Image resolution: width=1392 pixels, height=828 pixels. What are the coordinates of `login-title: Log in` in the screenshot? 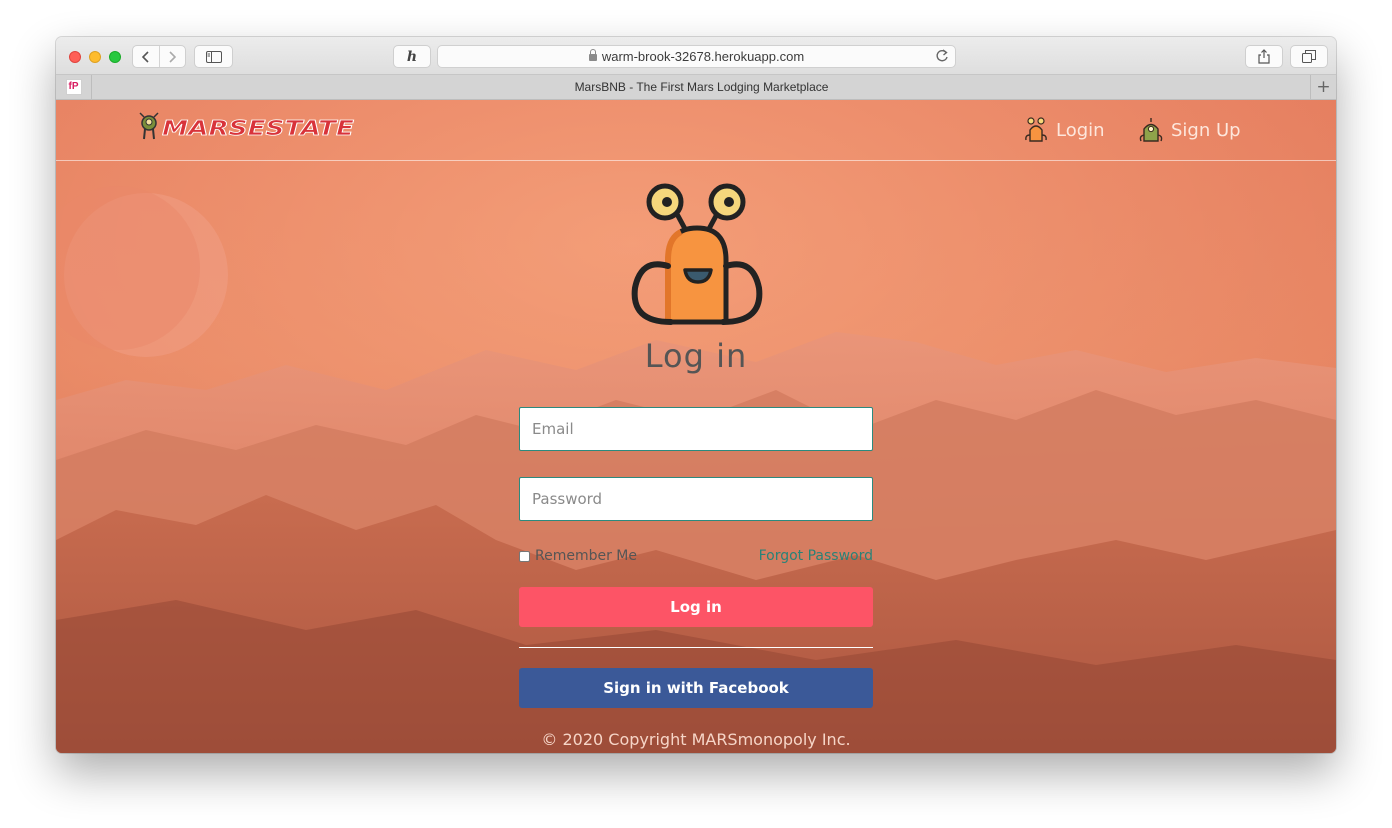 It's located at (696, 356).